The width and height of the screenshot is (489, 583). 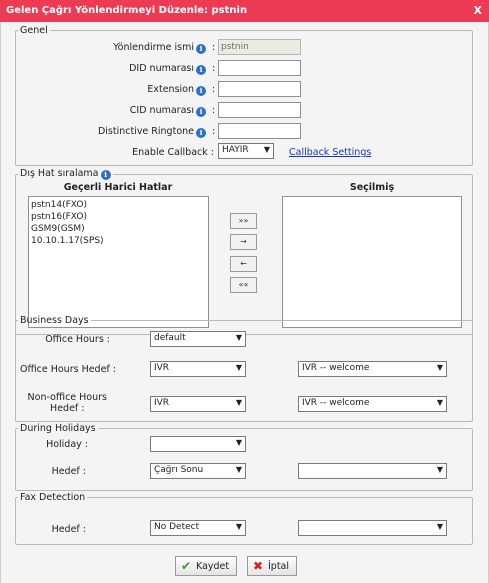 I want to click on route-name-label: Yönlendirme ismi i, so click(x=159, y=48).